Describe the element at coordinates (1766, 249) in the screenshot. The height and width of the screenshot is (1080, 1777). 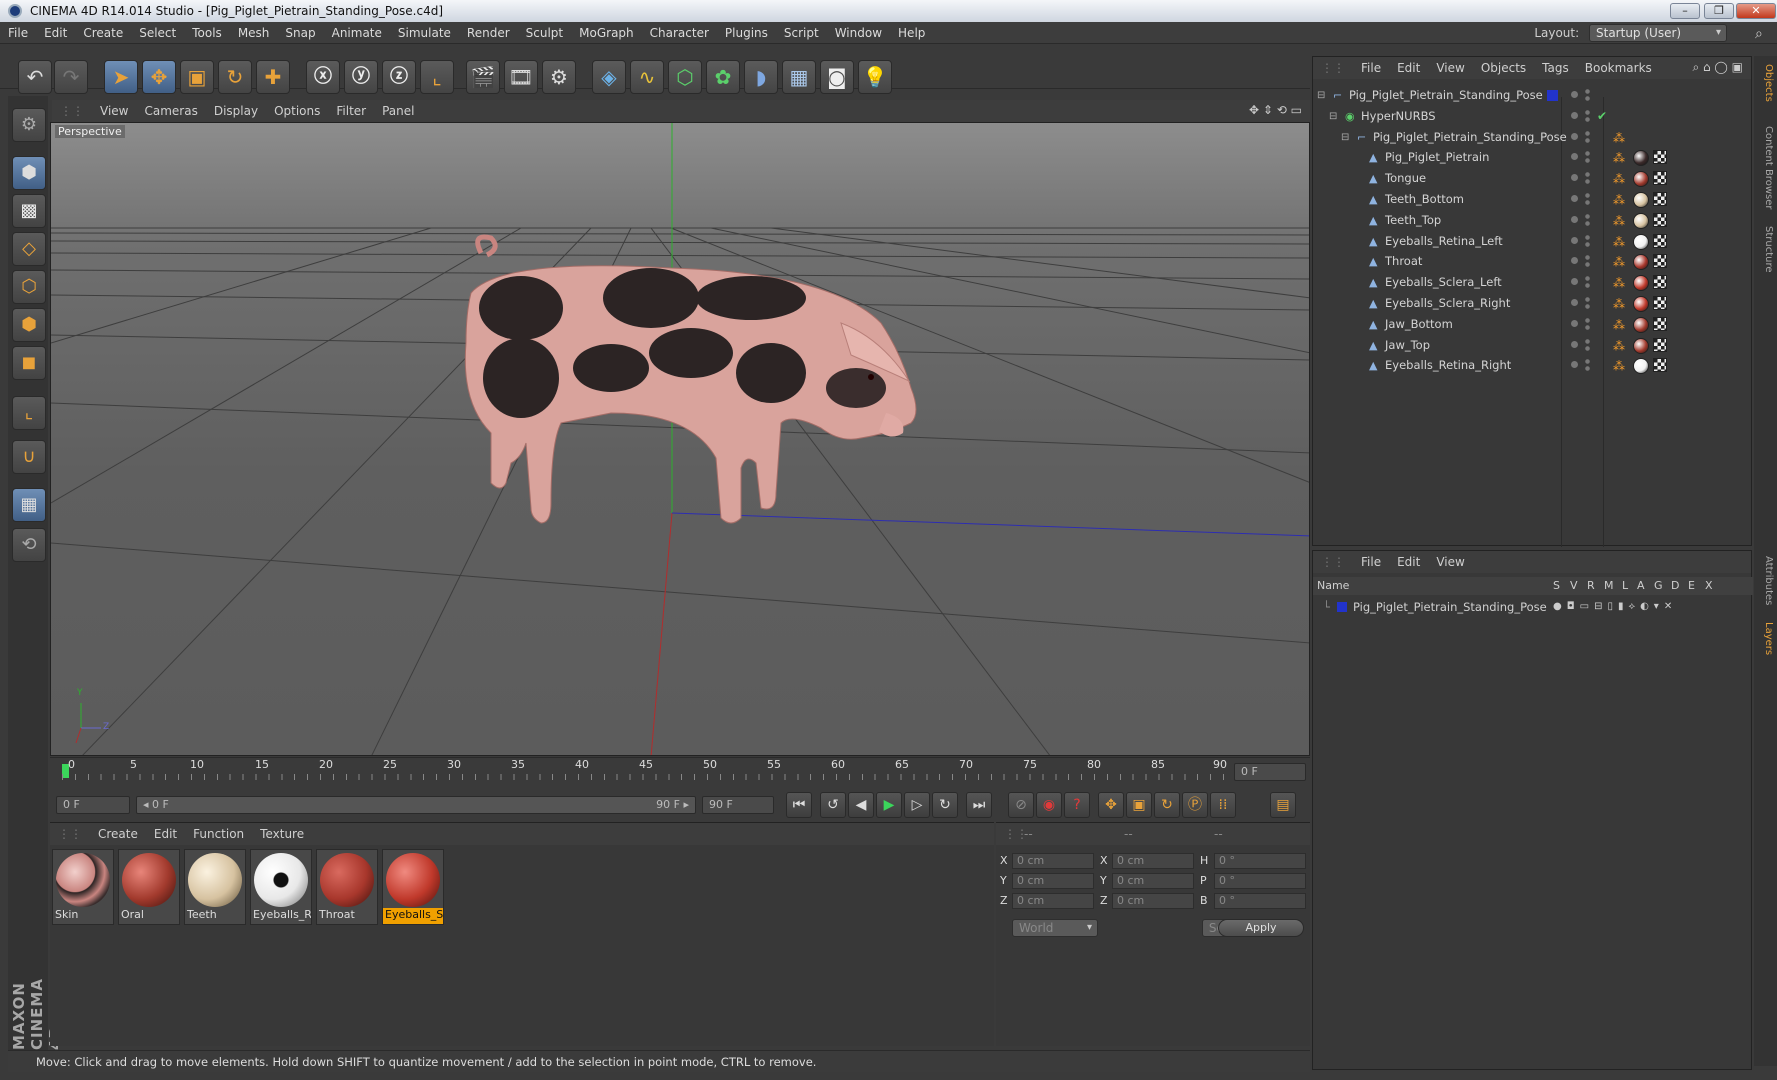
I see `tab-structure: Structure` at that location.